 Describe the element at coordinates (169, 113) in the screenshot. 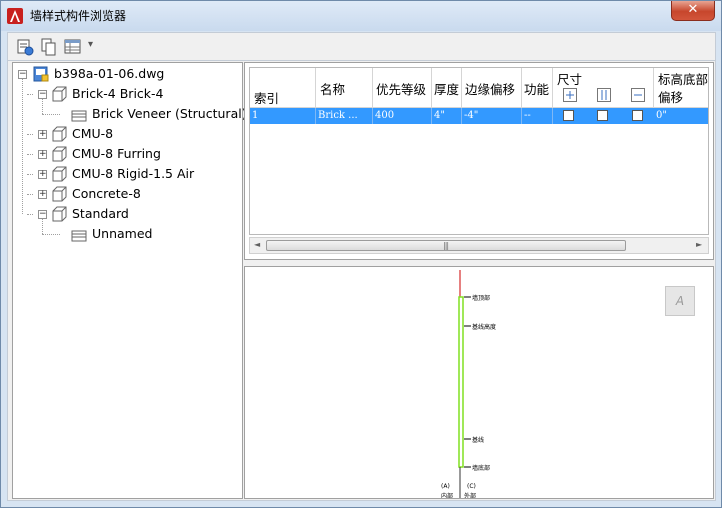

I see `tree-item-label: Brick Veneer (Structural)` at that location.